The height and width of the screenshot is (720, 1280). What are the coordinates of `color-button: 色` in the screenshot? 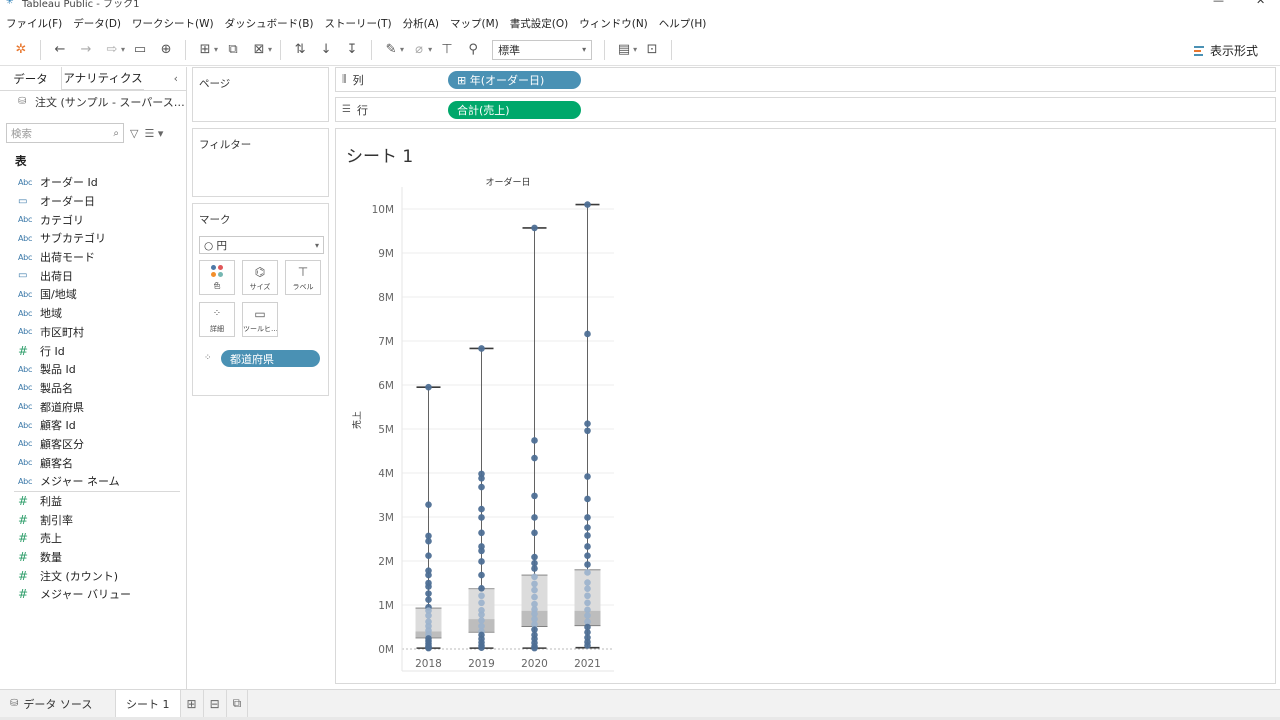 It's located at (217, 277).